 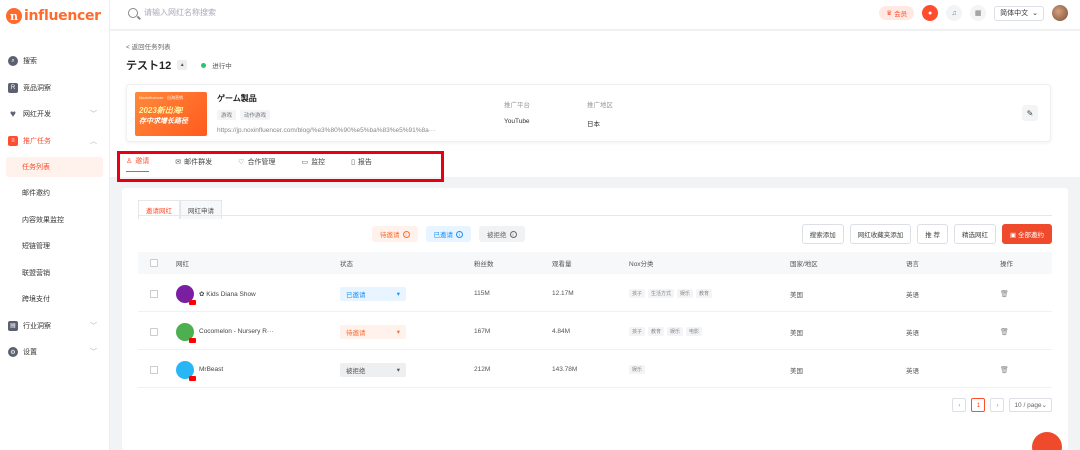 What do you see at coordinates (37, 326) in the screenshot?
I see `sidebar-item-label: 行业洞察` at bounding box center [37, 326].